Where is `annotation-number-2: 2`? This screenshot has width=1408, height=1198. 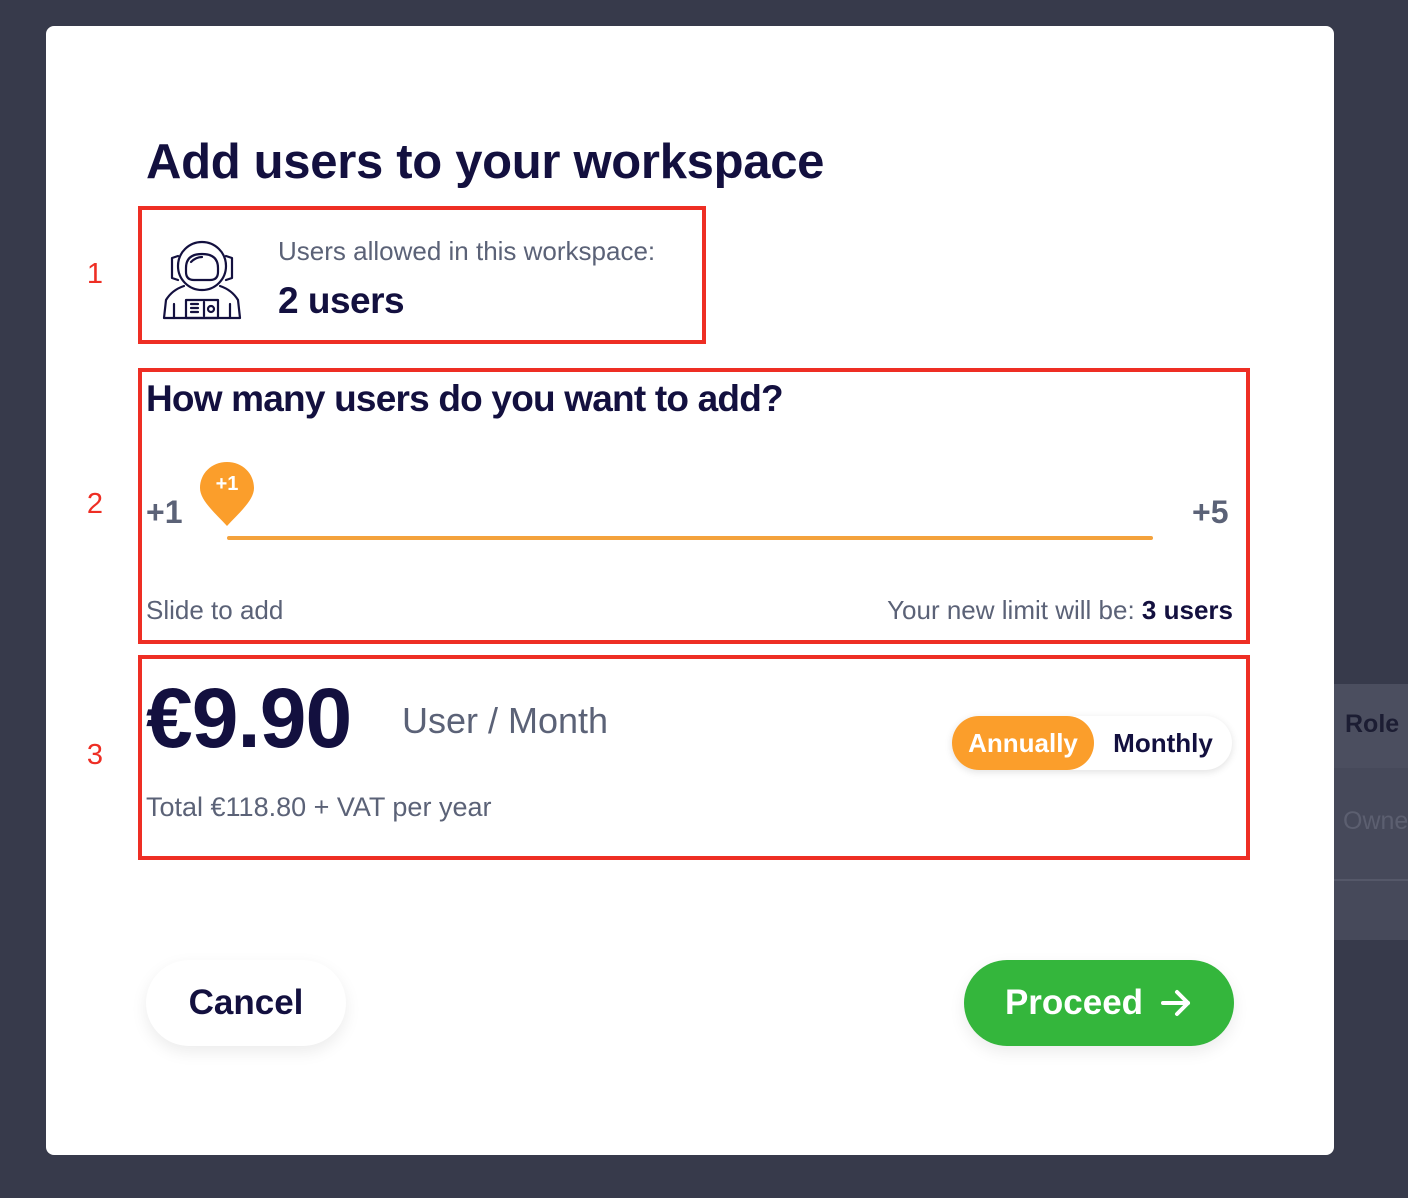
annotation-number-2: 2 is located at coordinates (95, 504).